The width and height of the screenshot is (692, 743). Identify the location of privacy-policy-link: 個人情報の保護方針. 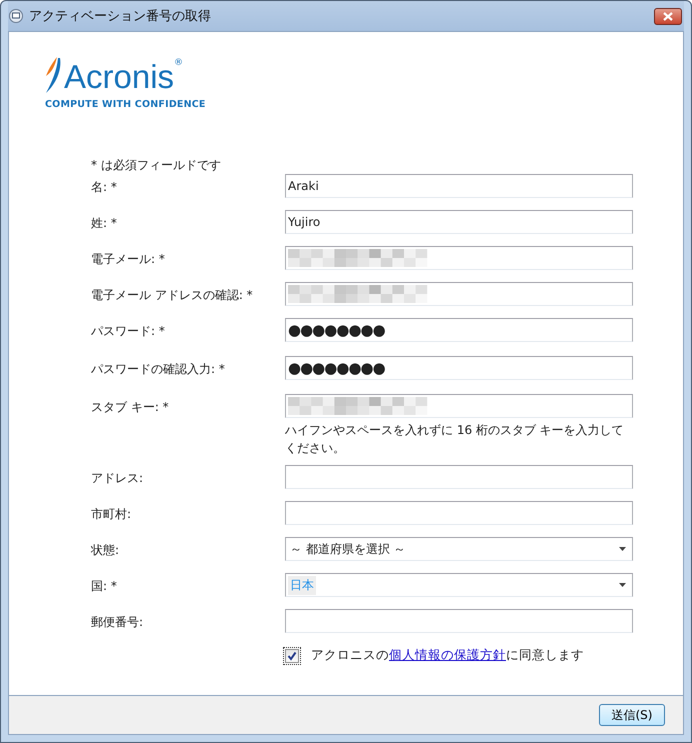
(447, 654).